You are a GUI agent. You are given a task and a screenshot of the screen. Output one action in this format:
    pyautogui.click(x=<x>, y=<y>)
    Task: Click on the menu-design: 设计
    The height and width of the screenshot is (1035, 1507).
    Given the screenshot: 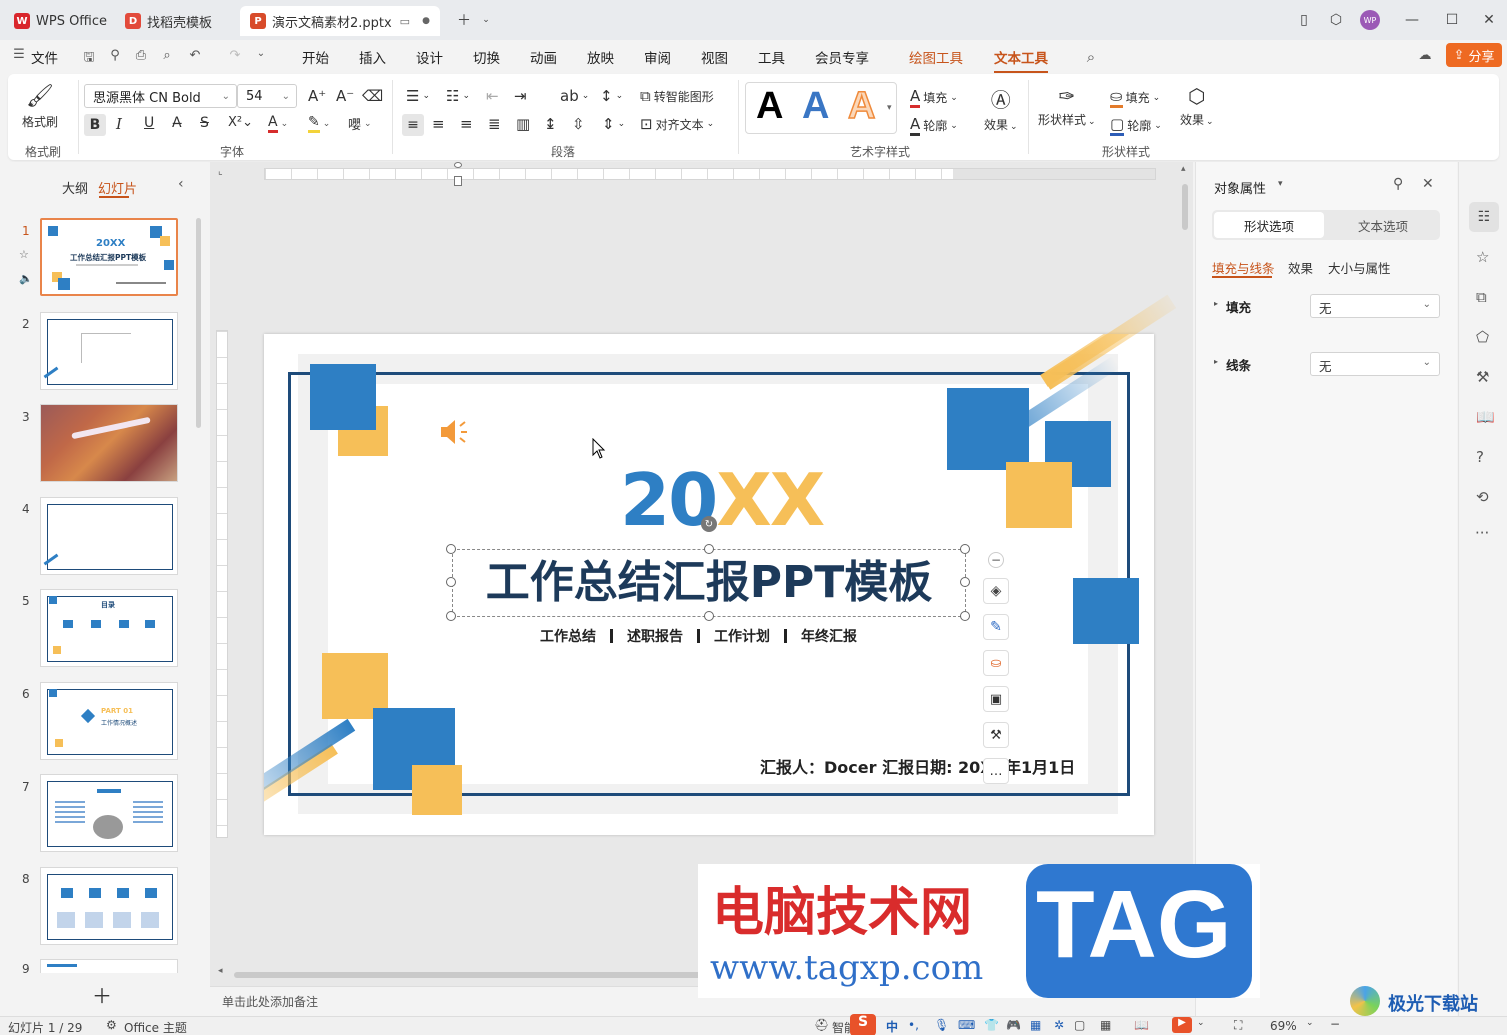 What is the action you would take?
    pyautogui.click(x=429, y=57)
    